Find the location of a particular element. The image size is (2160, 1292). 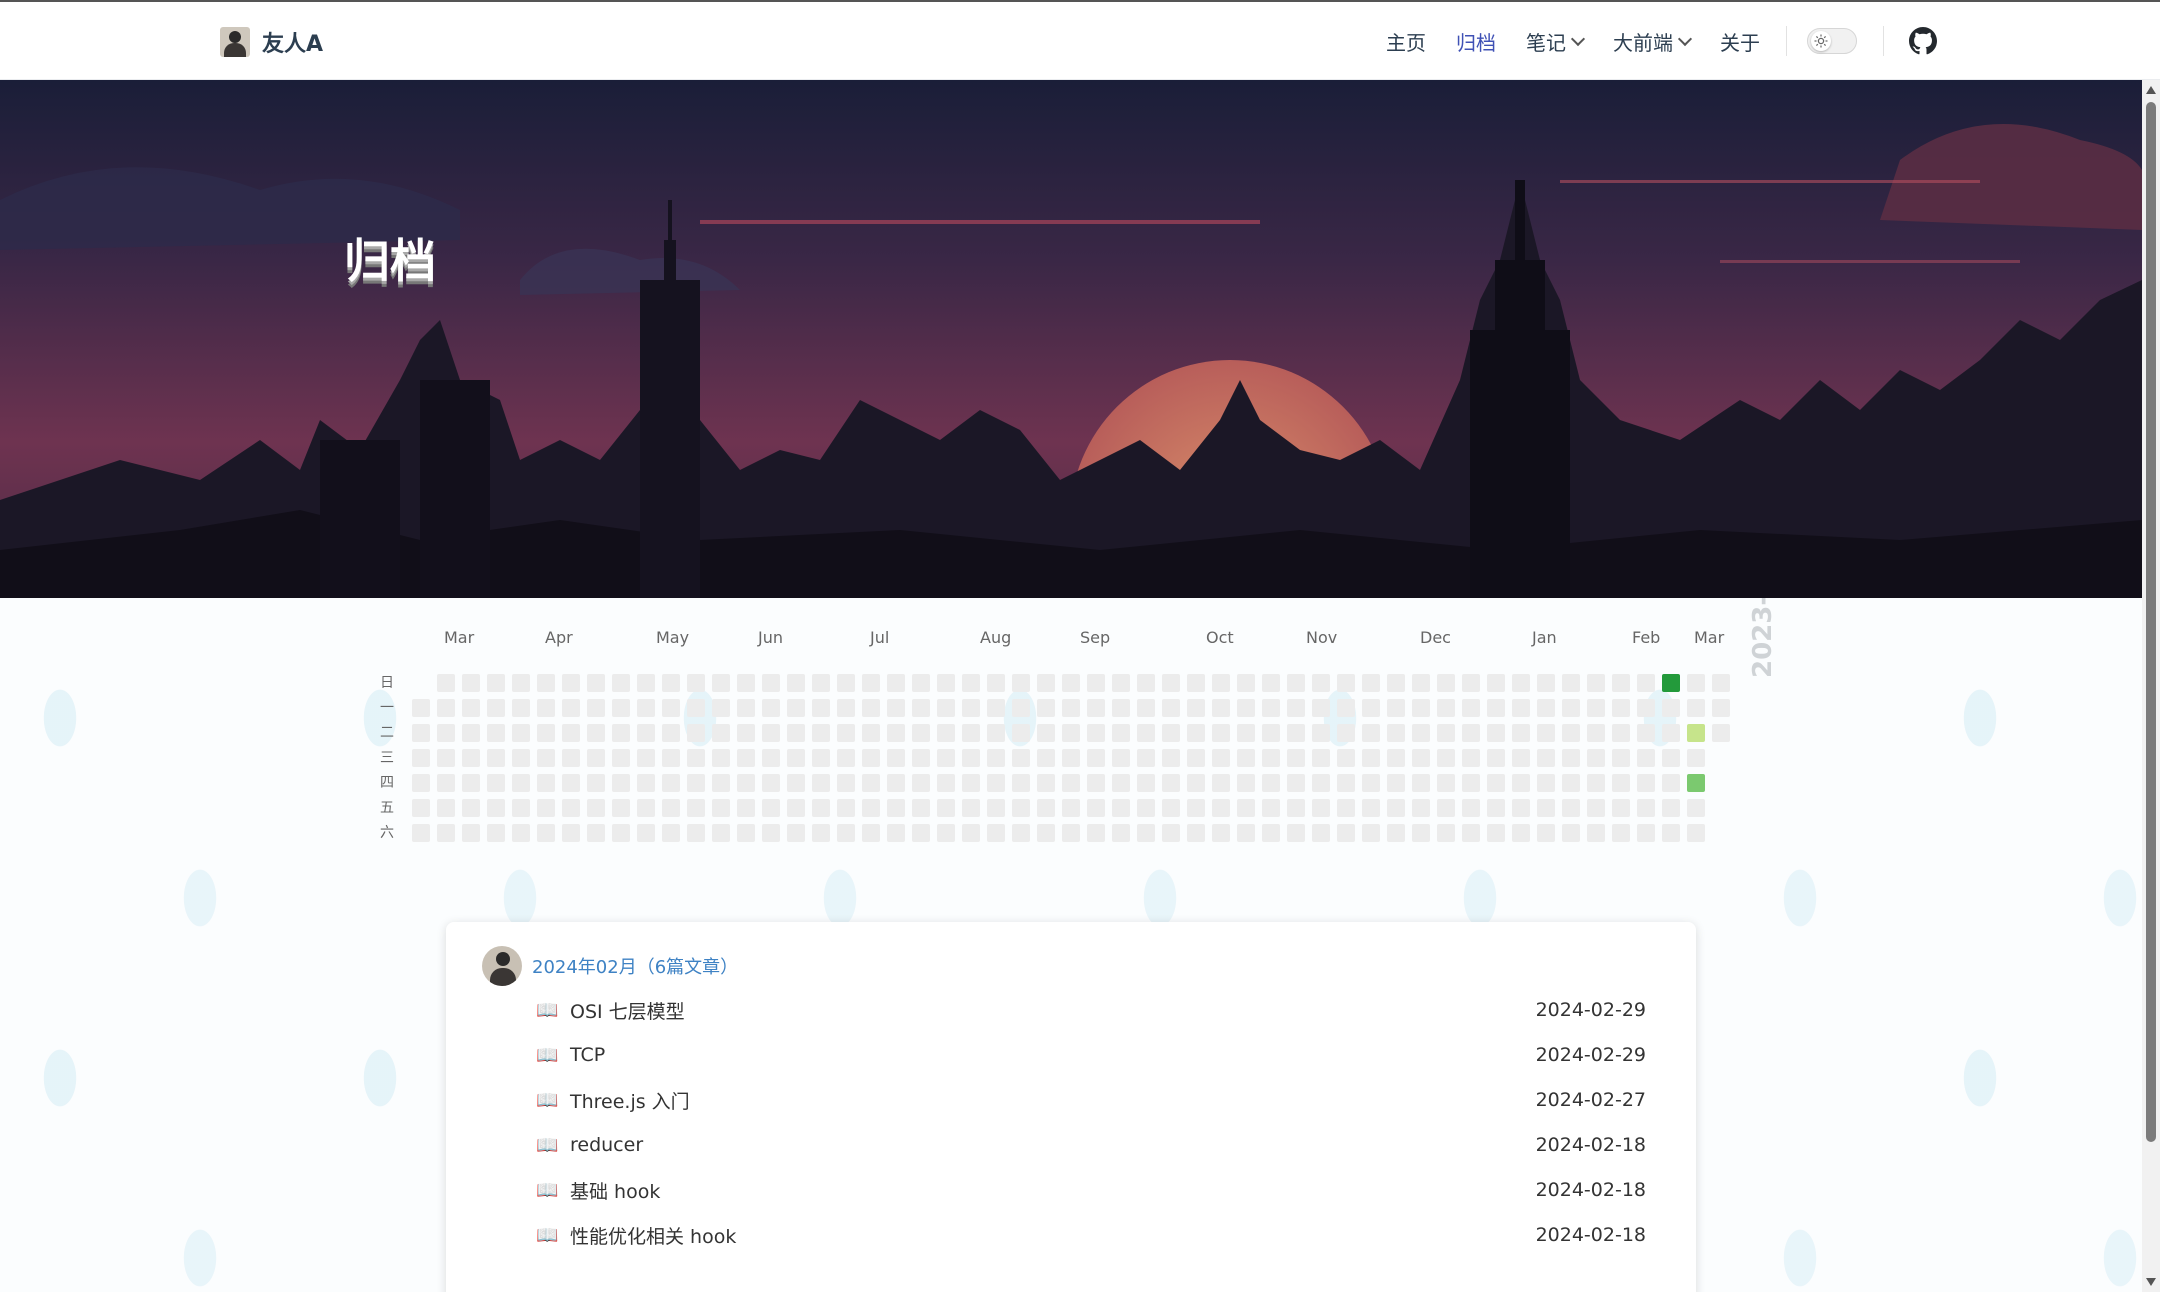

nav-item-about: 关于 is located at coordinates (1740, 41).